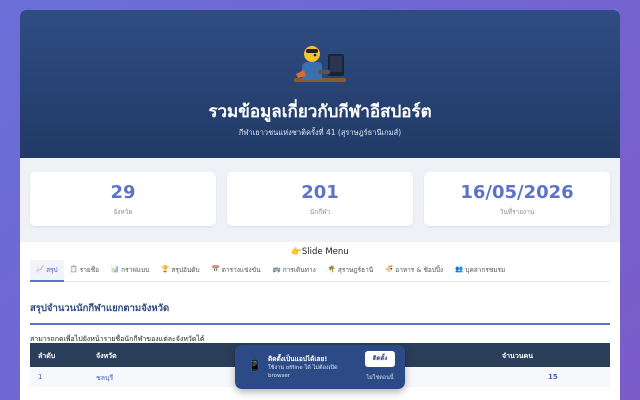  Describe the element at coordinates (380, 378) in the screenshot. I see `dismiss-button: ไม่ใช่ตอนนี้` at that location.